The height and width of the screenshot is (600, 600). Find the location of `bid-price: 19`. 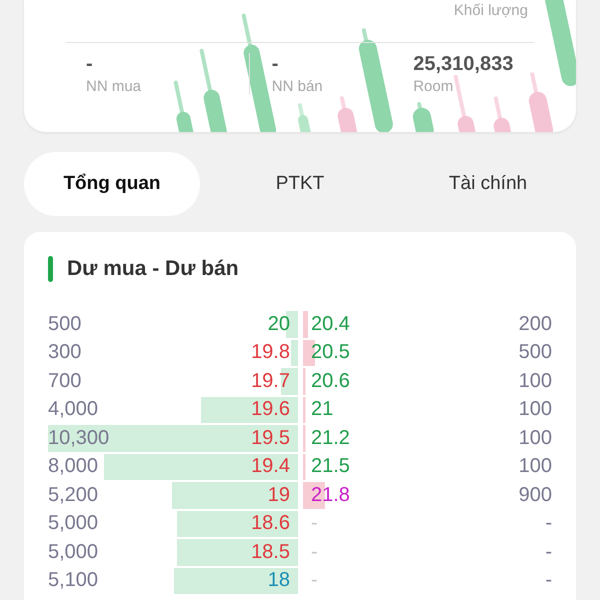

bid-price: 19 is located at coordinates (279, 495).